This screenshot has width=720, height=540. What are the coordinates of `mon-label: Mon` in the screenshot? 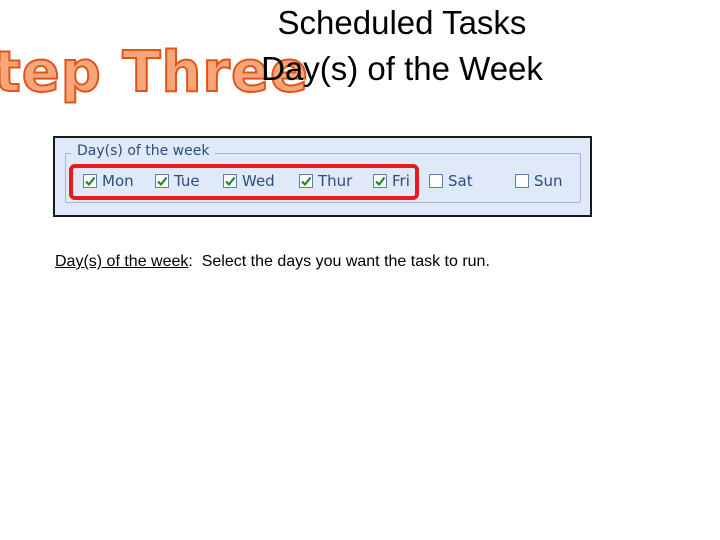 It's located at (118, 181).